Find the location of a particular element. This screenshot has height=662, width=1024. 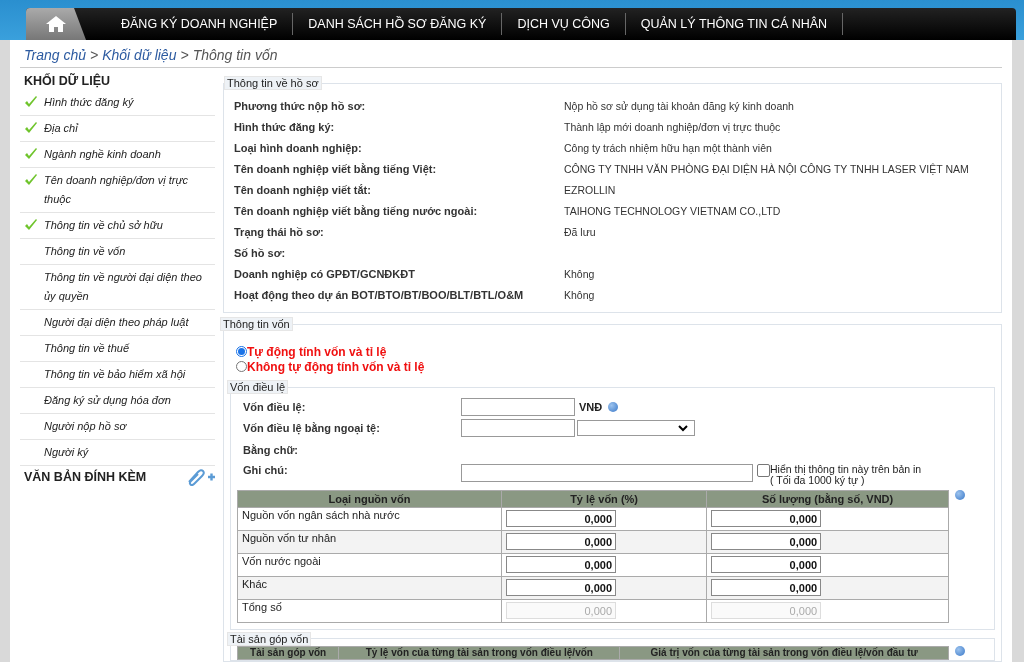

breadcrumb-link: Trang chủ is located at coordinates (55, 55).